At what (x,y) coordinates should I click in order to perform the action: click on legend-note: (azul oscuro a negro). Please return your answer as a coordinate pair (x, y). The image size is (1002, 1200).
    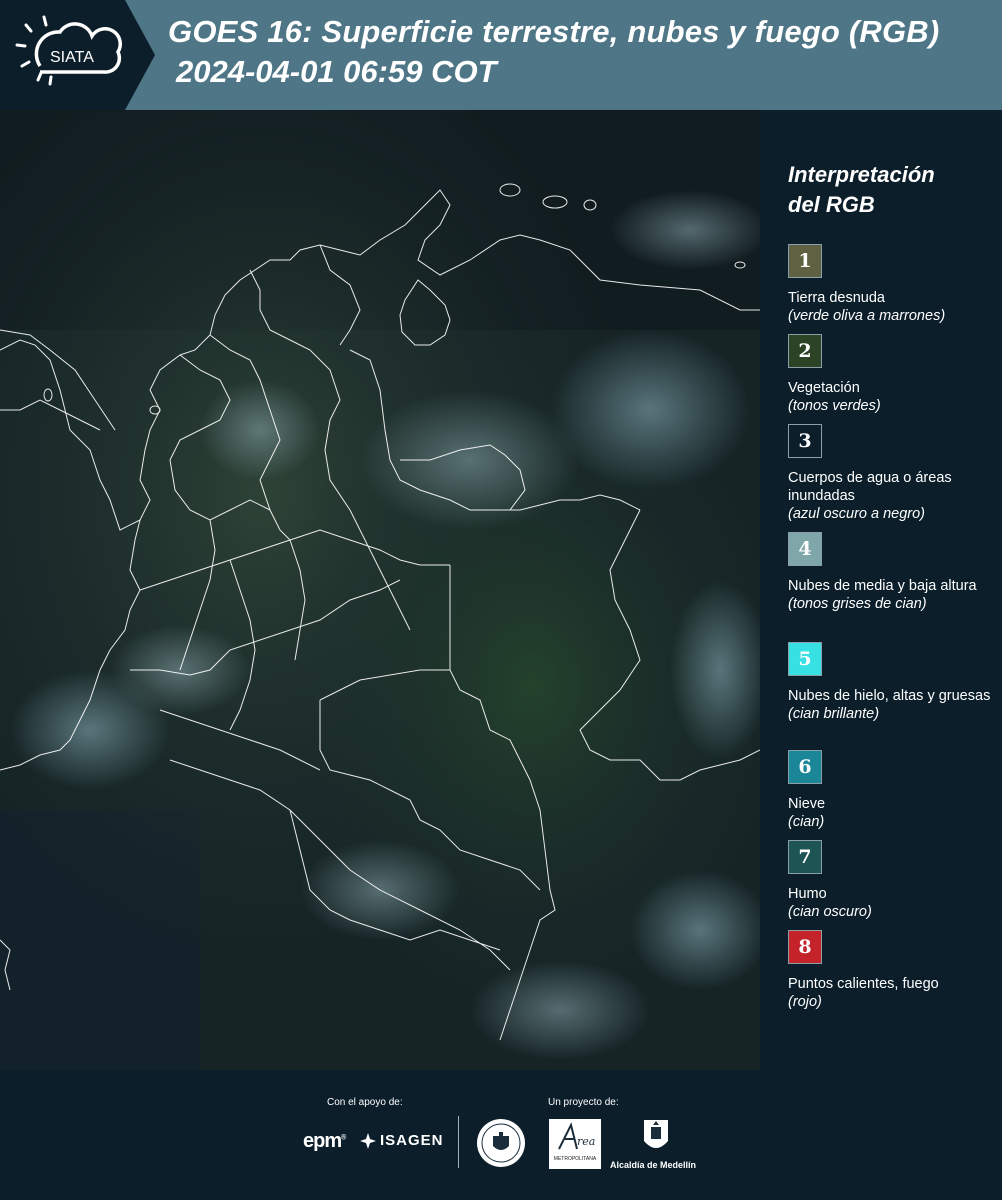
    Looking at the image, I should click on (857, 514).